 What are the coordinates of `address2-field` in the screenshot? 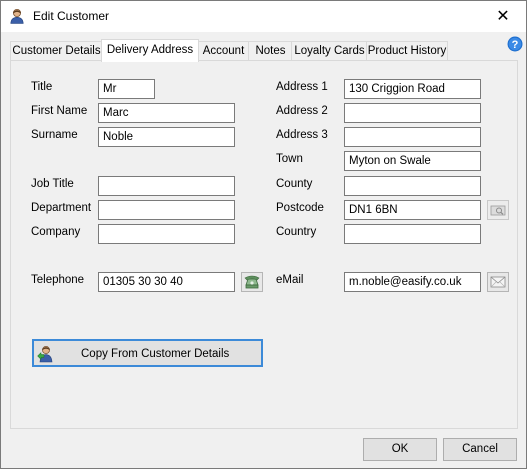 It's located at (412, 113).